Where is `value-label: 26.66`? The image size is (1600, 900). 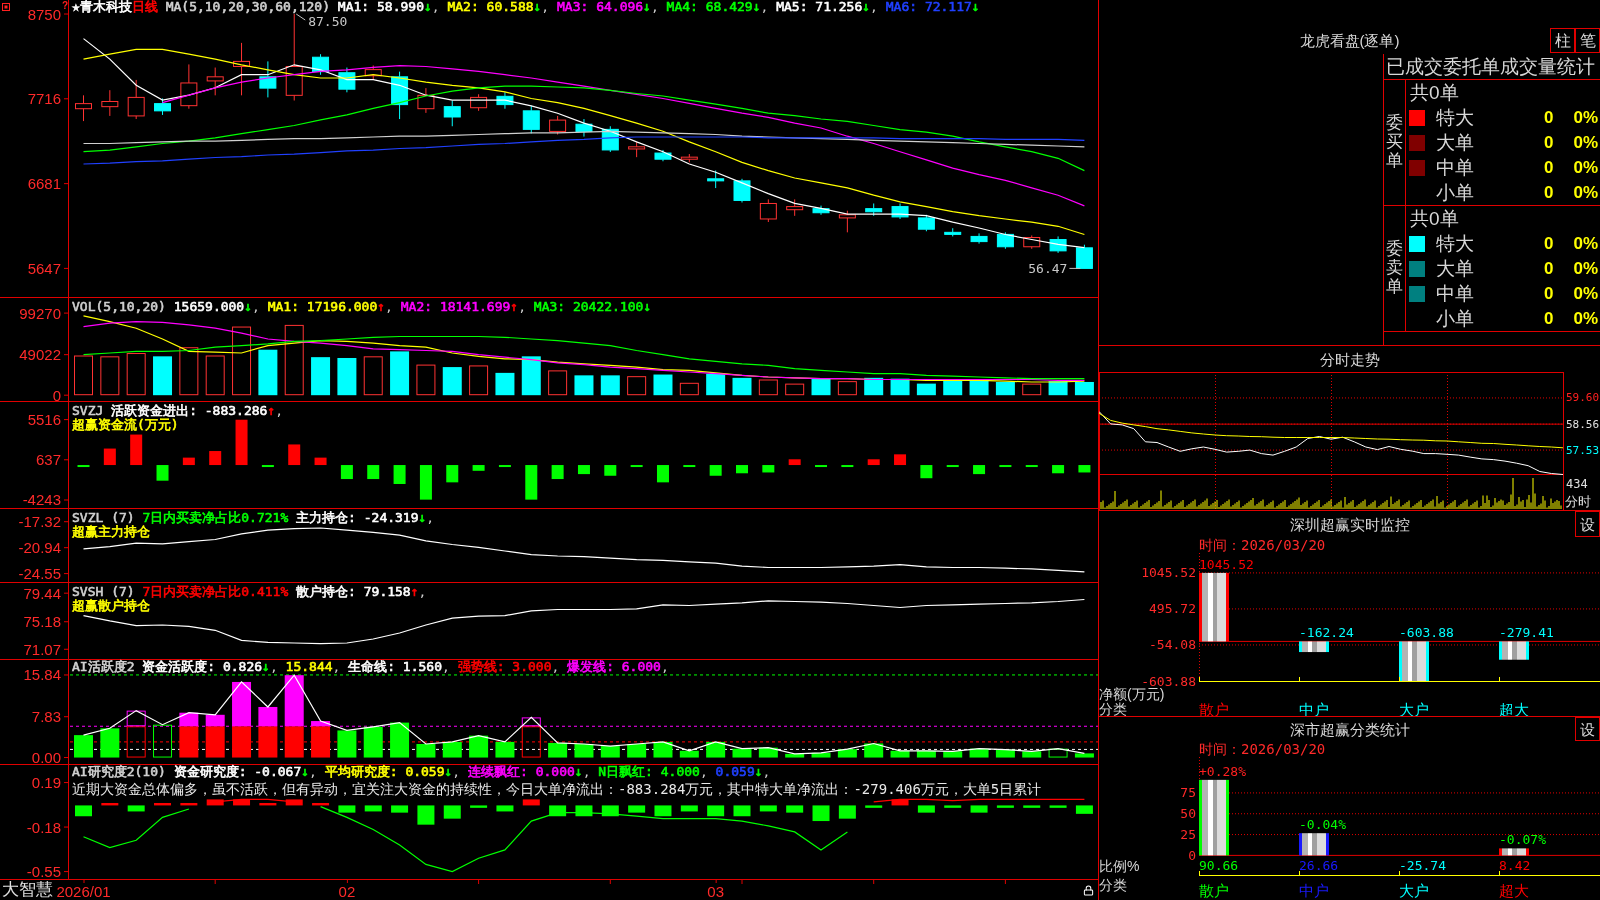 value-label: 26.66 is located at coordinates (1319, 865).